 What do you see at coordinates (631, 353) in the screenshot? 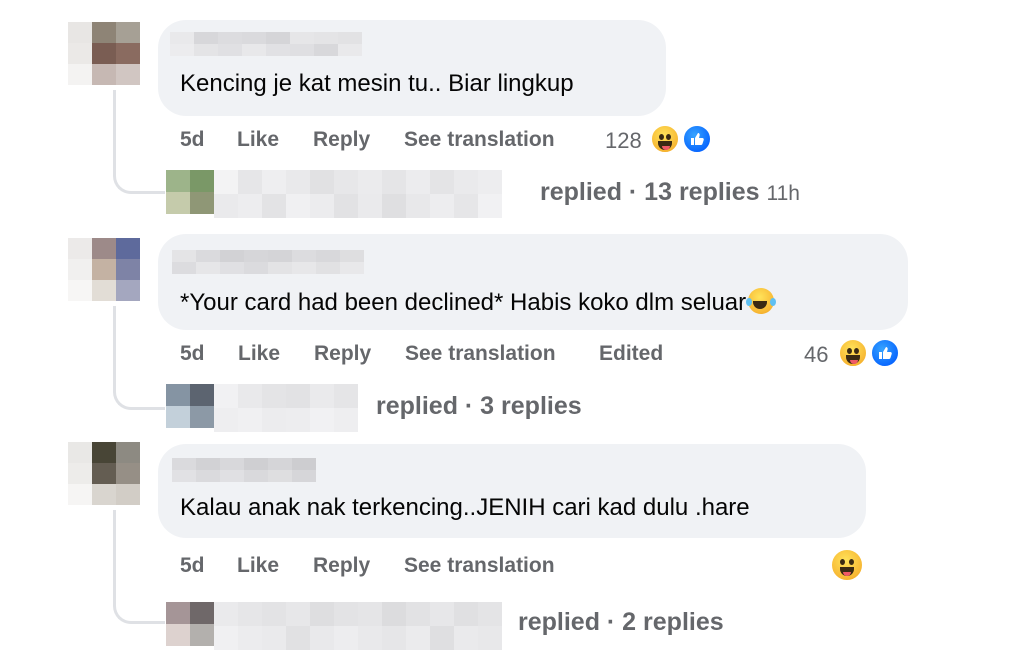
I see `edited-label: Edited` at bounding box center [631, 353].